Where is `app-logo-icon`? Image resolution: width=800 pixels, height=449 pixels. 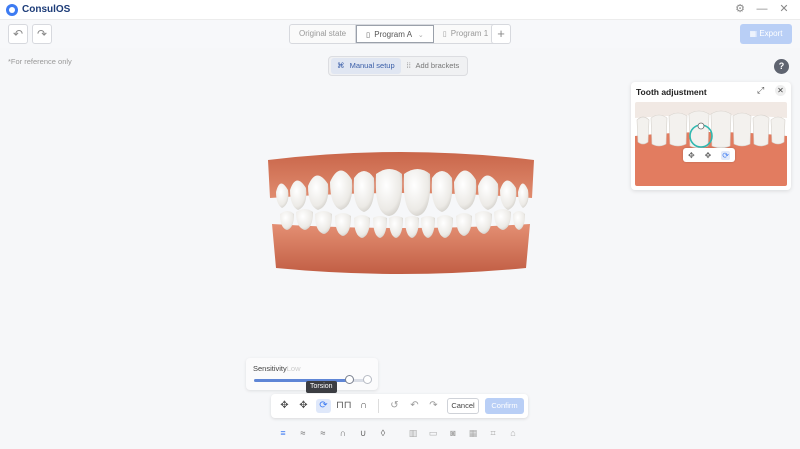 app-logo-icon is located at coordinates (12, 9).